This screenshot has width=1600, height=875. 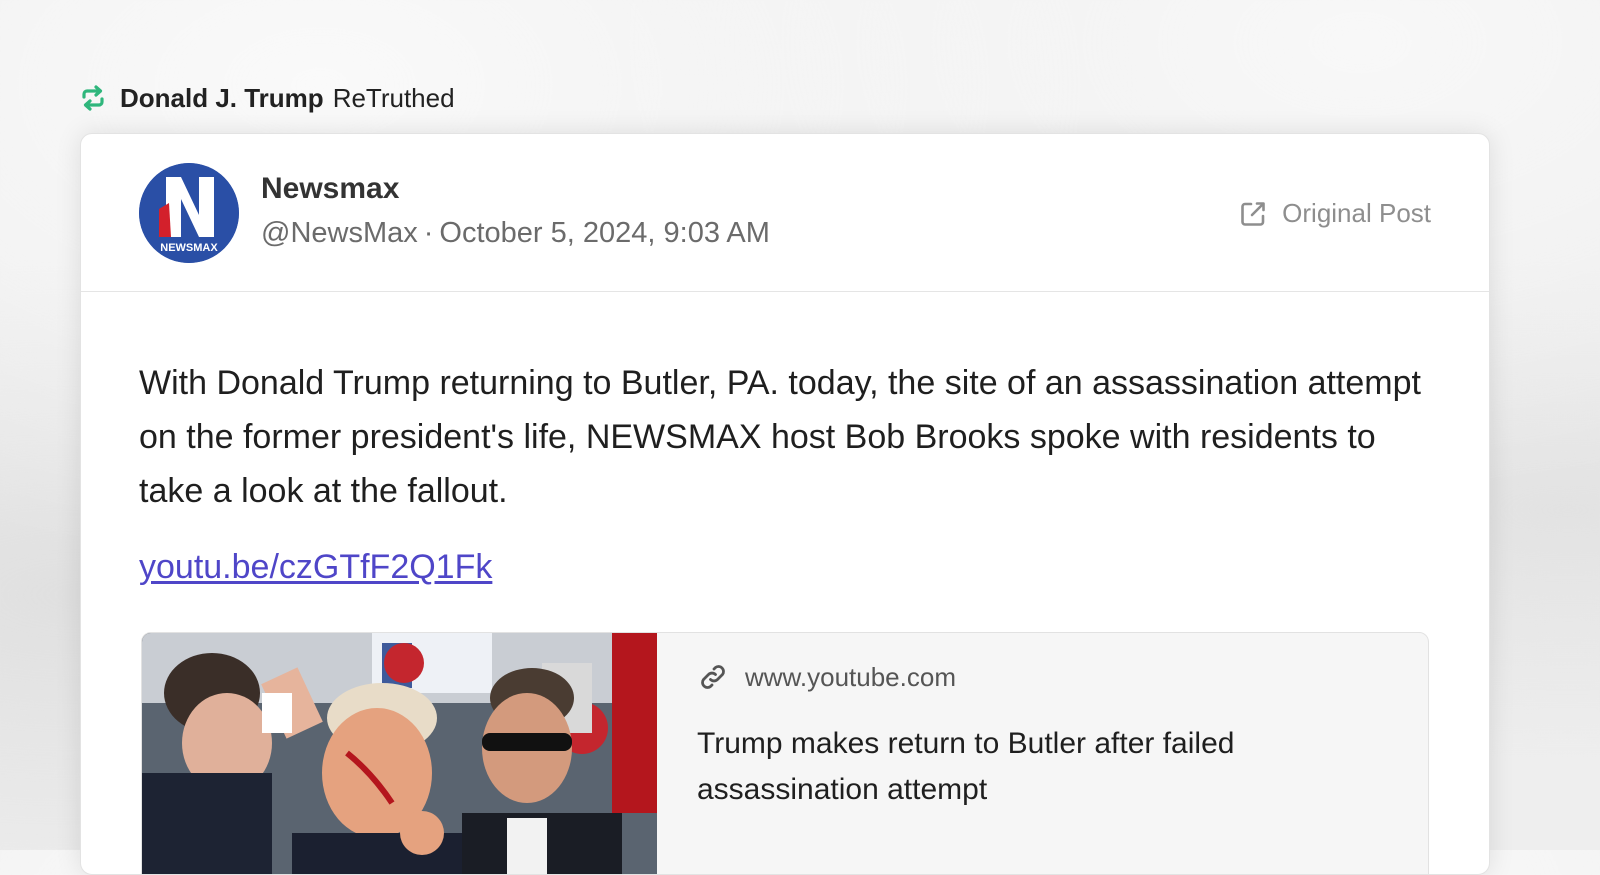 I want to click on account-handle: @NewsMax, so click(x=339, y=233).